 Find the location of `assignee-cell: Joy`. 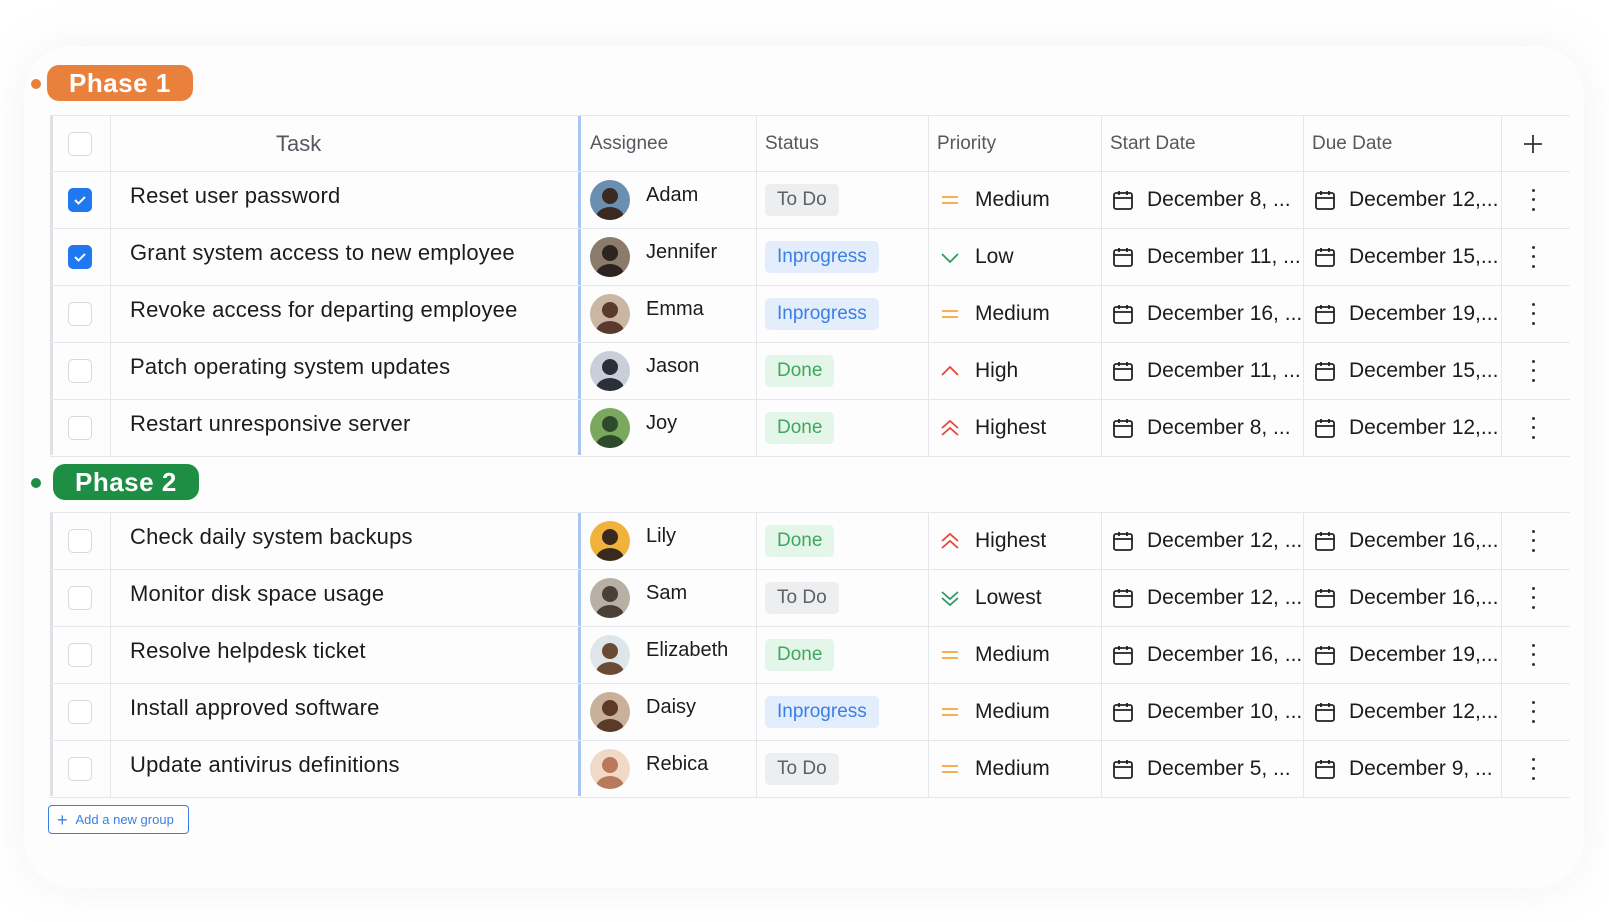

assignee-cell: Joy is located at coordinates (633, 427).